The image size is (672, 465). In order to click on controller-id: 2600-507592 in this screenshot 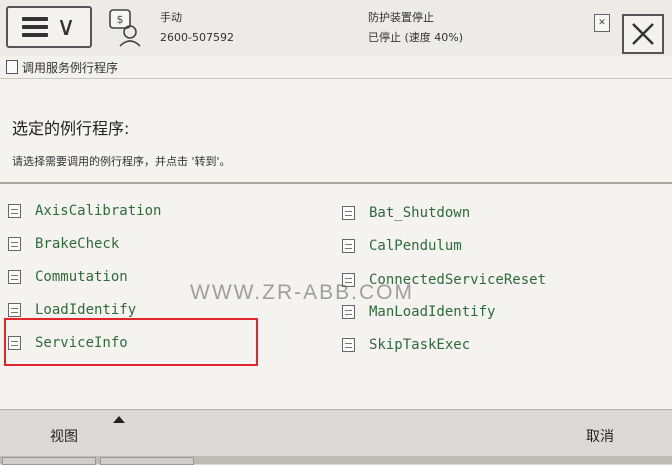, I will do `click(197, 37)`.